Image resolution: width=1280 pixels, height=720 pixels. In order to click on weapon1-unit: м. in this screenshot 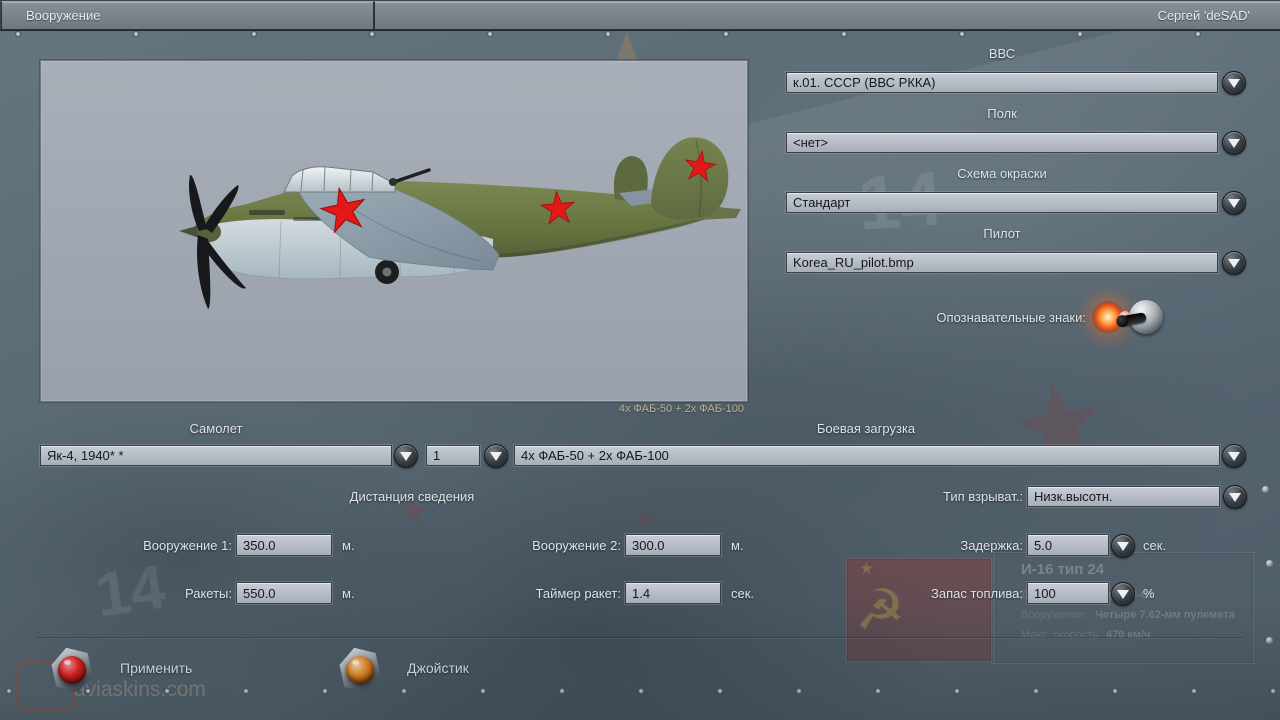, I will do `click(348, 545)`.